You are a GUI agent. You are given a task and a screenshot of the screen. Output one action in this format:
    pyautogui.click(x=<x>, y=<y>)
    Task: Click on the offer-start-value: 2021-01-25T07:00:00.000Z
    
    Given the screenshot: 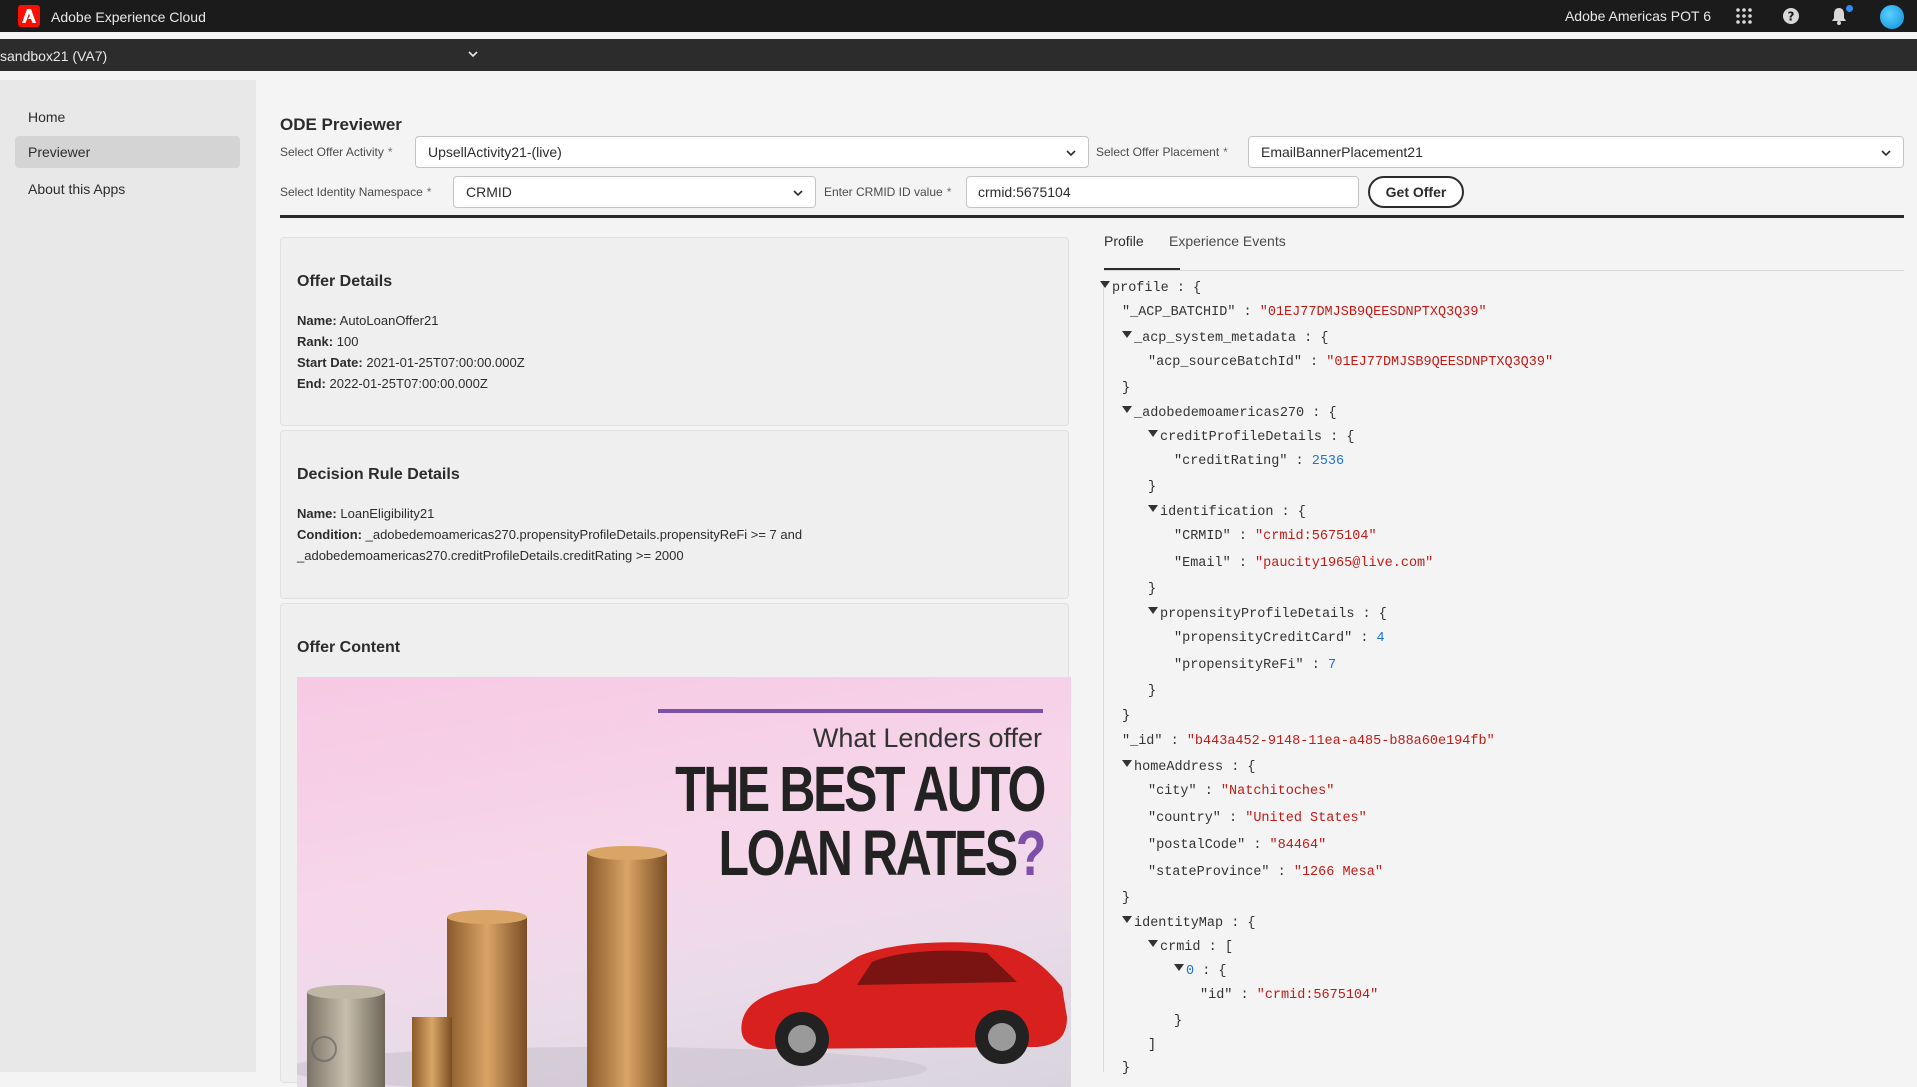 What is the action you would take?
    pyautogui.click(x=445, y=362)
    